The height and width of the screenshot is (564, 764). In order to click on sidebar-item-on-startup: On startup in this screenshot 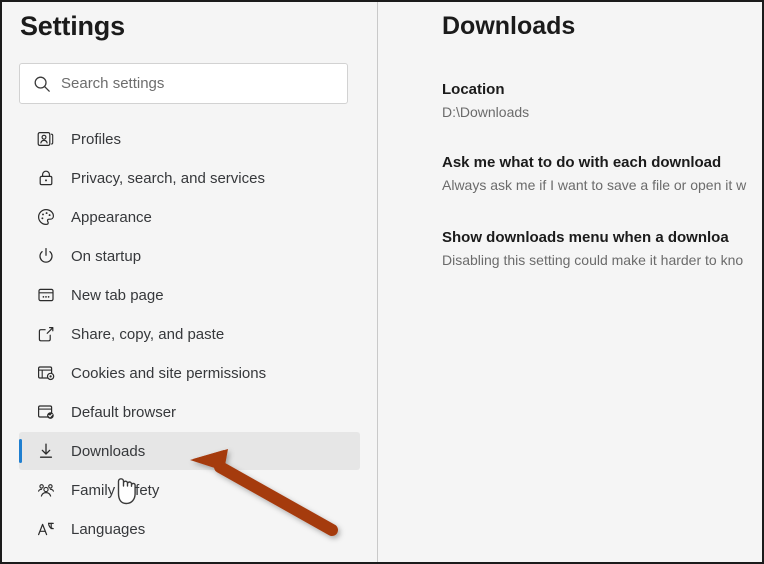, I will do `click(189, 256)`.